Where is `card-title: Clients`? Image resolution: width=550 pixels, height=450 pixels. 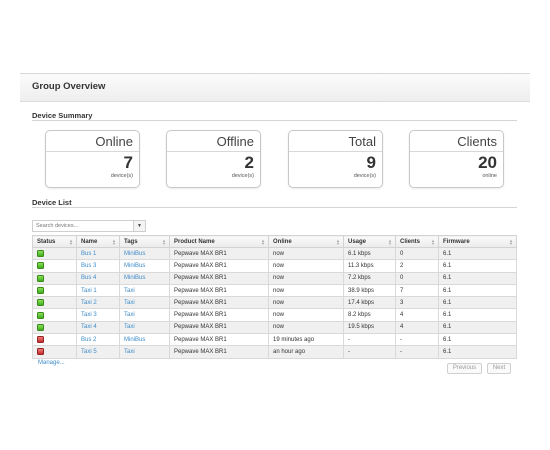 card-title: Clients is located at coordinates (456, 141).